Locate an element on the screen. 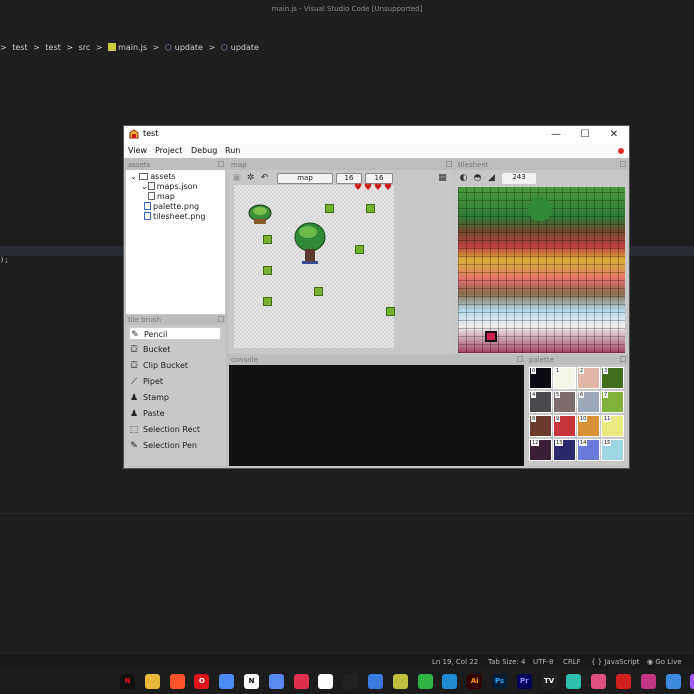 This screenshot has width=694, height=694. code-fragment: ); is located at coordinates (4, 260).